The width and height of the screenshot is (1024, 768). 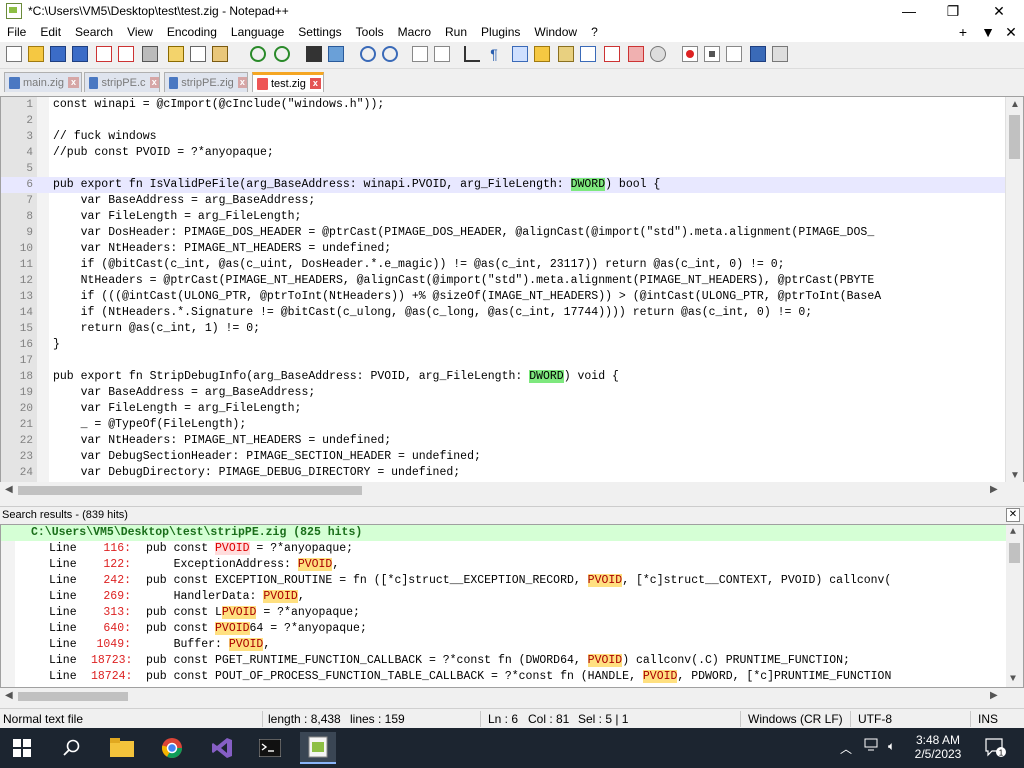 I want to click on show-hidden-icons-icon: ︿, so click(x=846, y=748).